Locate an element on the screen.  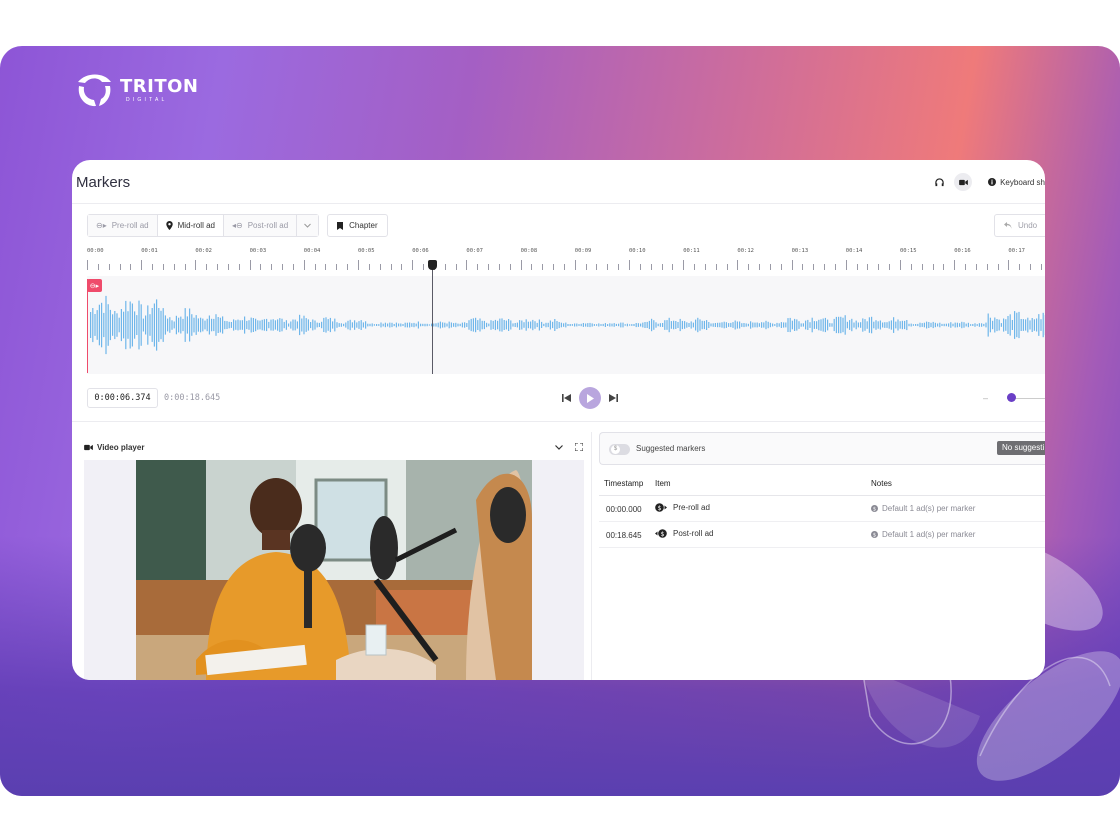
keyboard-shortcuts-label: Keyboard sh is located at coordinates (1022, 182).